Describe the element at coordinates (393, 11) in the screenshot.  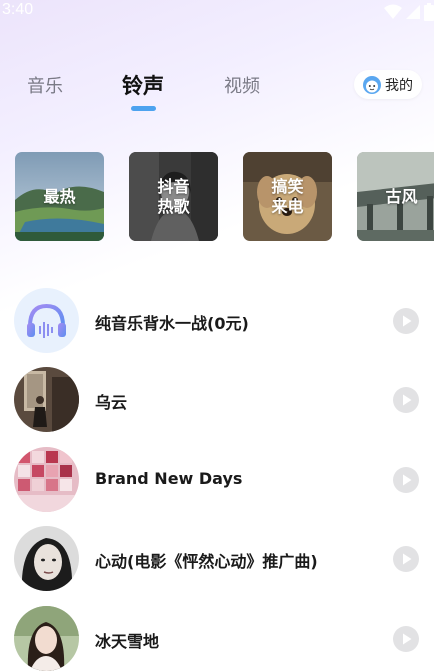
I see `wifi-icon` at that location.